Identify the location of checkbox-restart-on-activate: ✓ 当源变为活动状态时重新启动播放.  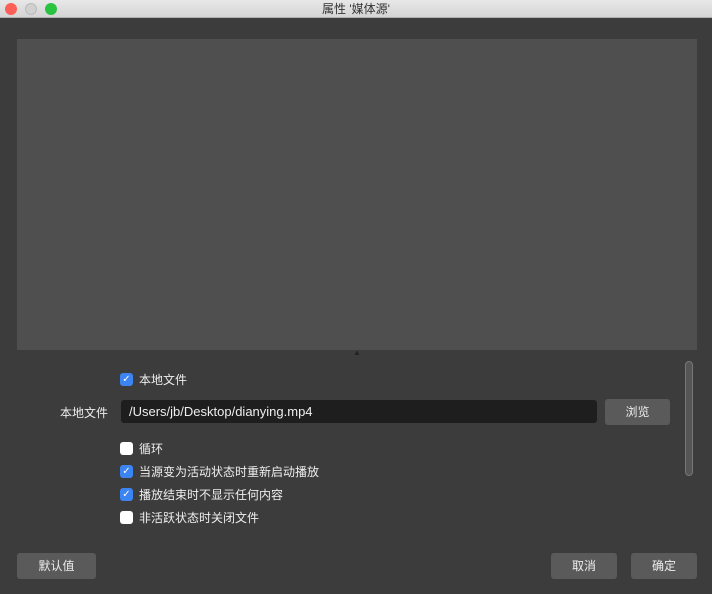
(219, 471).